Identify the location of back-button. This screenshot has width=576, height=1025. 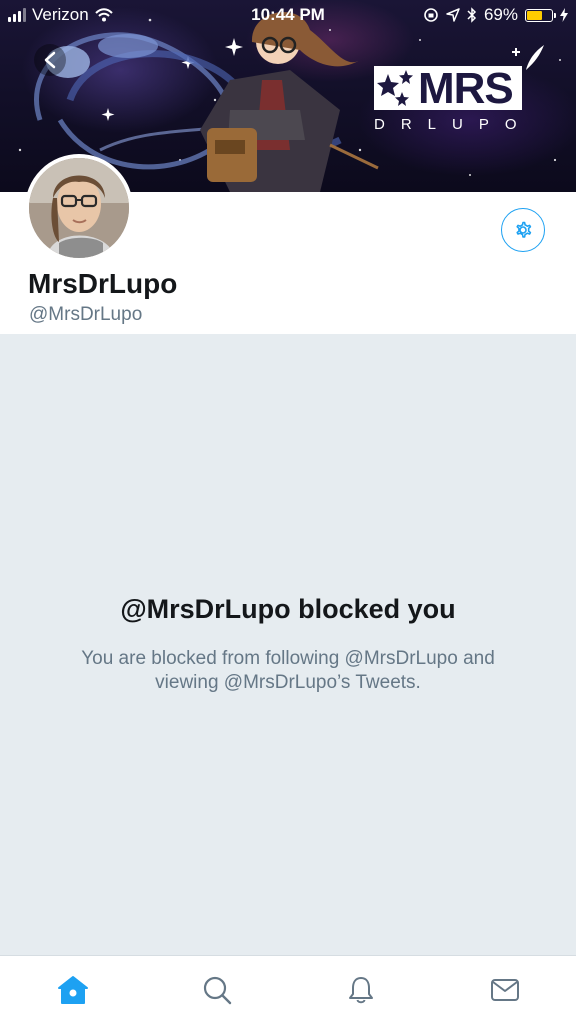
(50, 60).